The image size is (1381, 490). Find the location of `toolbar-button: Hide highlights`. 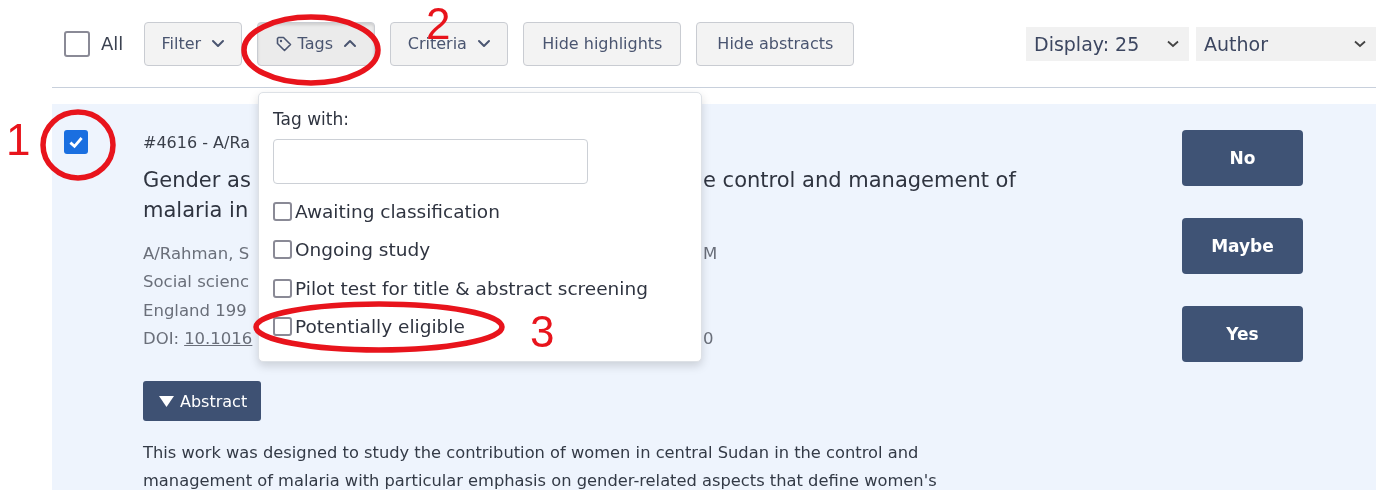

toolbar-button: Hide highlights is located at coordinates (602, 43).